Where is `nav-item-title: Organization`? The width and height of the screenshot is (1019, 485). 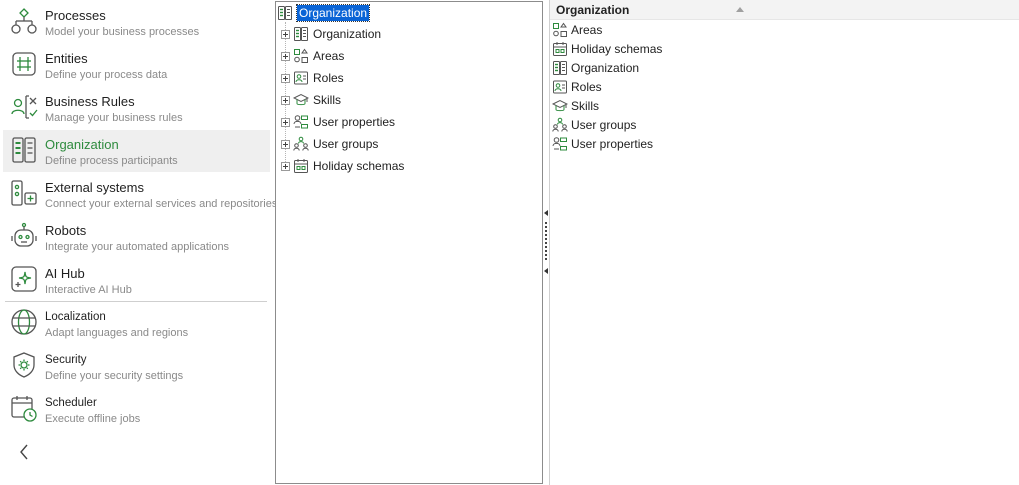
nav-item-title: Organization is located at coordinates (82, 144).